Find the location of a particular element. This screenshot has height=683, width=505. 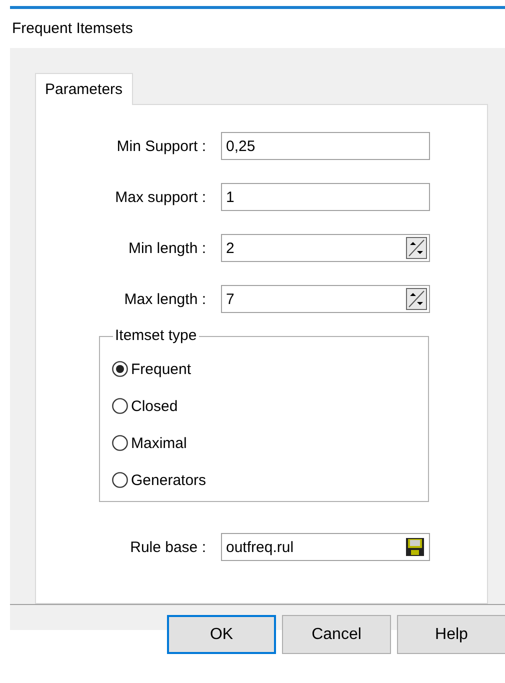

group-title: Itemset type is located at coordinates (156, 335).